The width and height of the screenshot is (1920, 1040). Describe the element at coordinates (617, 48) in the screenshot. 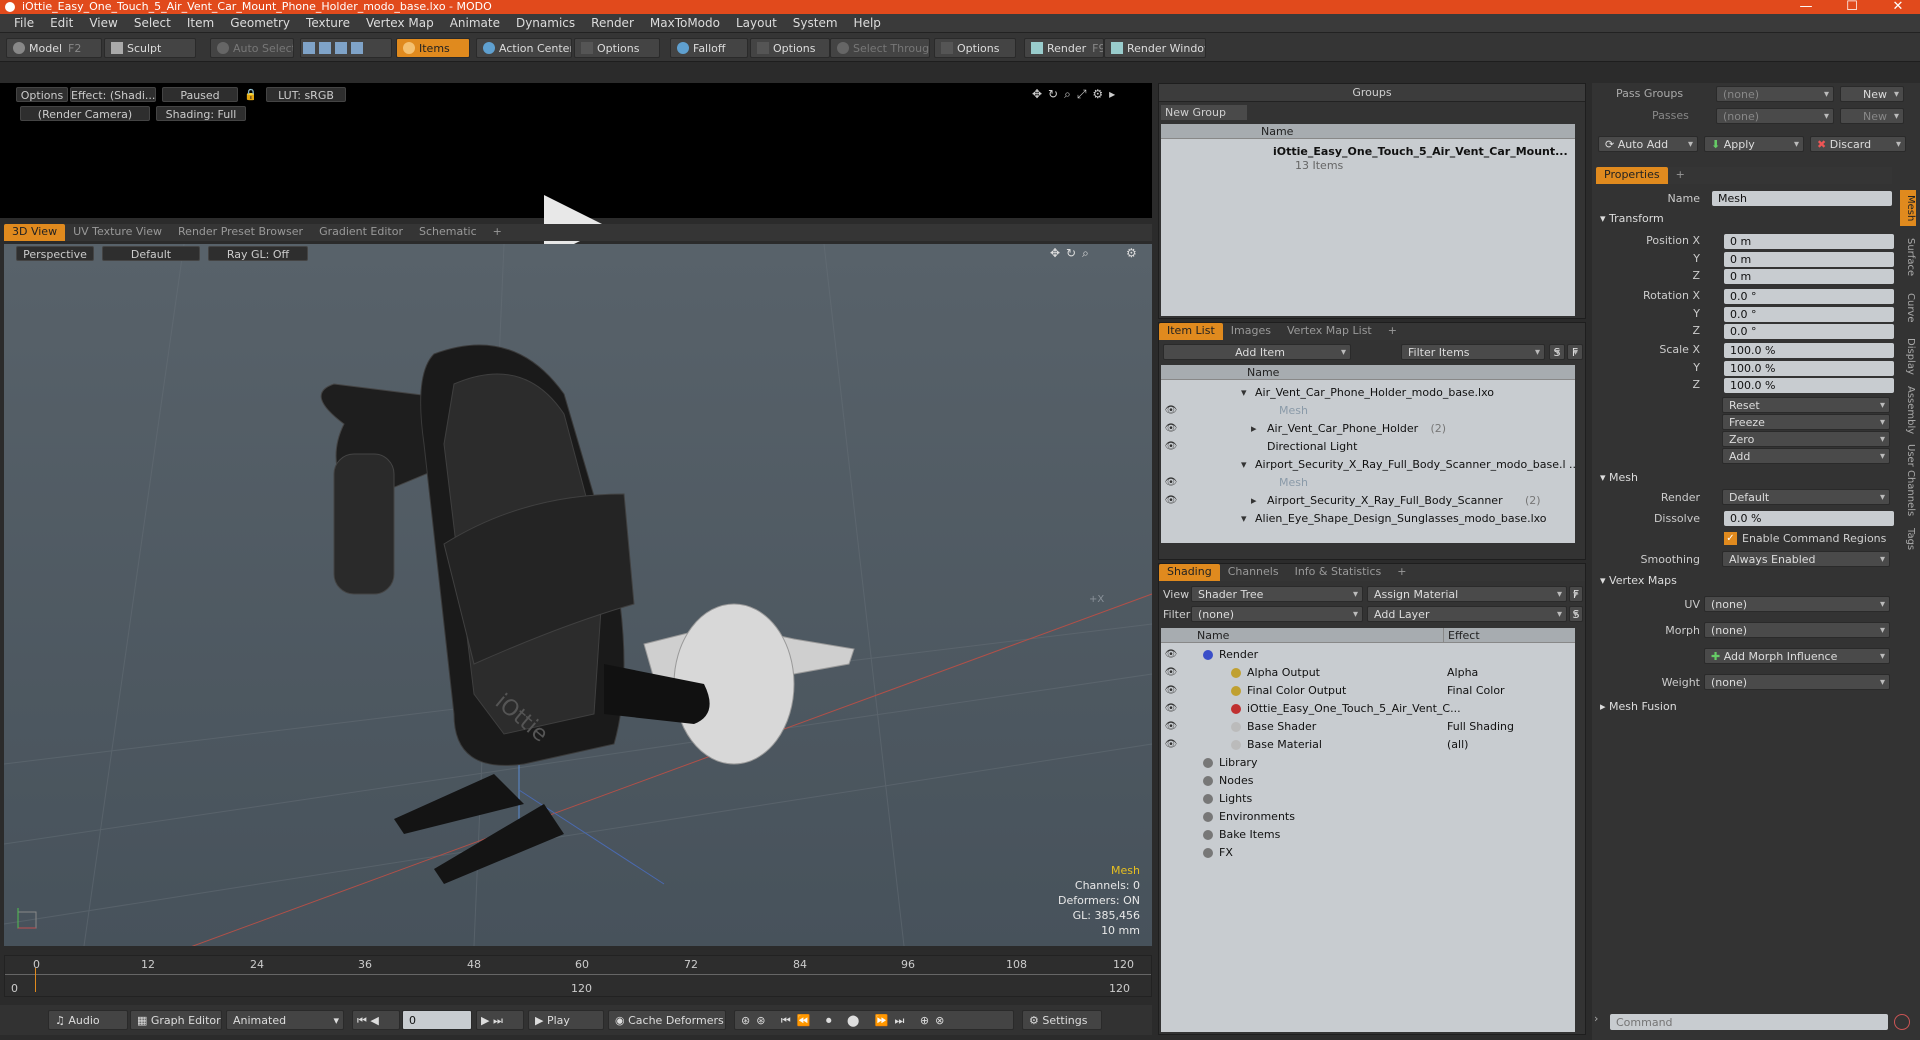

I see `action-center-options-button: Options` at that location.